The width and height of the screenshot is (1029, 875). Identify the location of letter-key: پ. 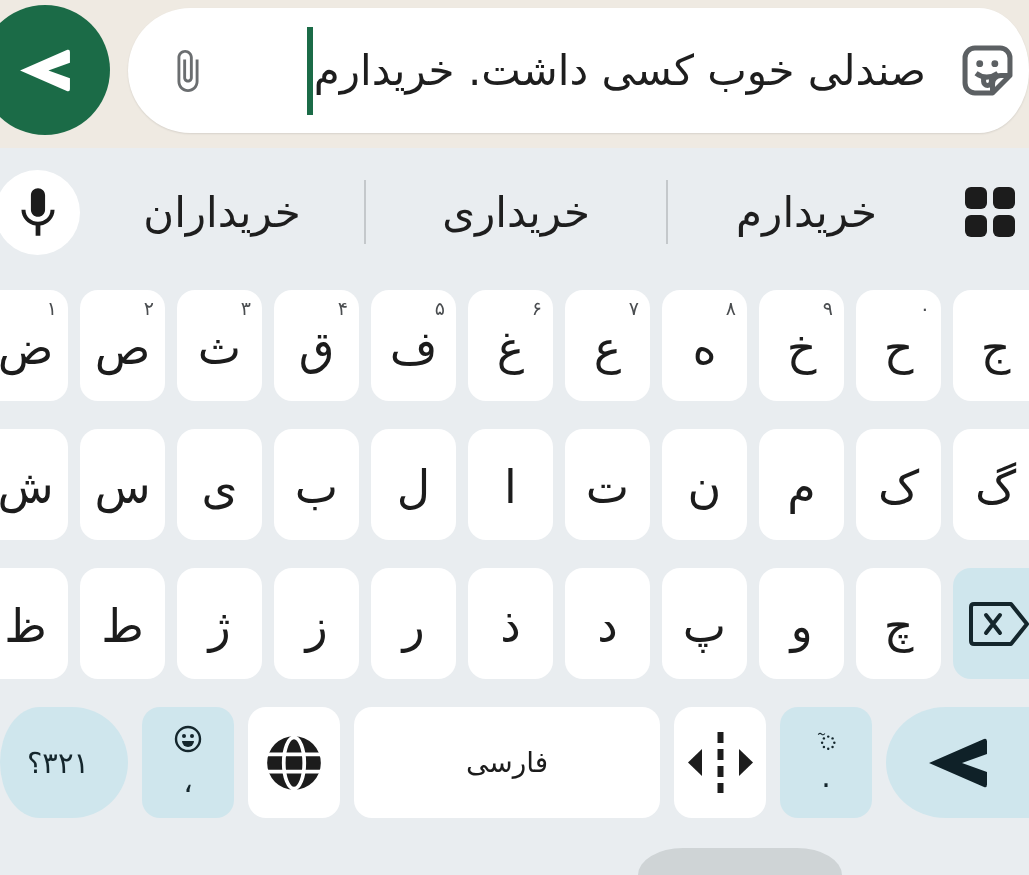
(704, 623).